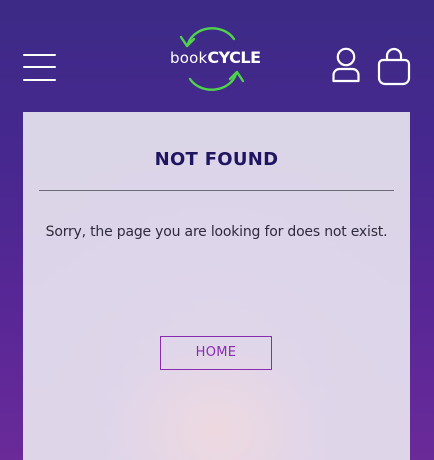  What do you see at coordinates (234, 57) in the screenshot?
I see `logo-cycle-text: CYCLE` at bounding box center [234, 57].